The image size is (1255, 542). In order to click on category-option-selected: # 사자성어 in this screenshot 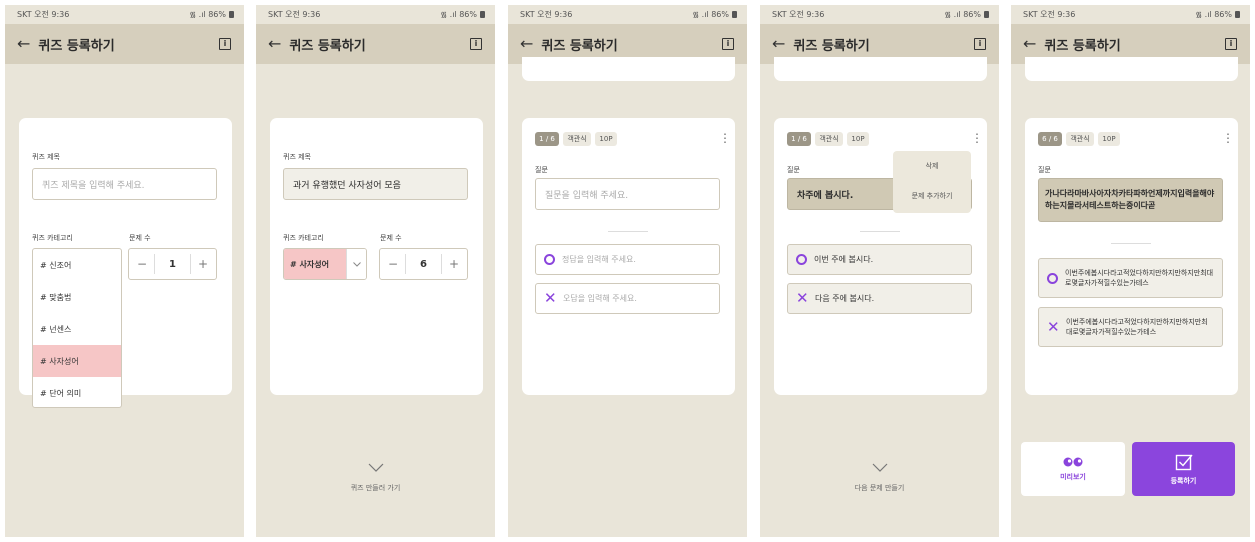, I will do `click(77, 361)`.